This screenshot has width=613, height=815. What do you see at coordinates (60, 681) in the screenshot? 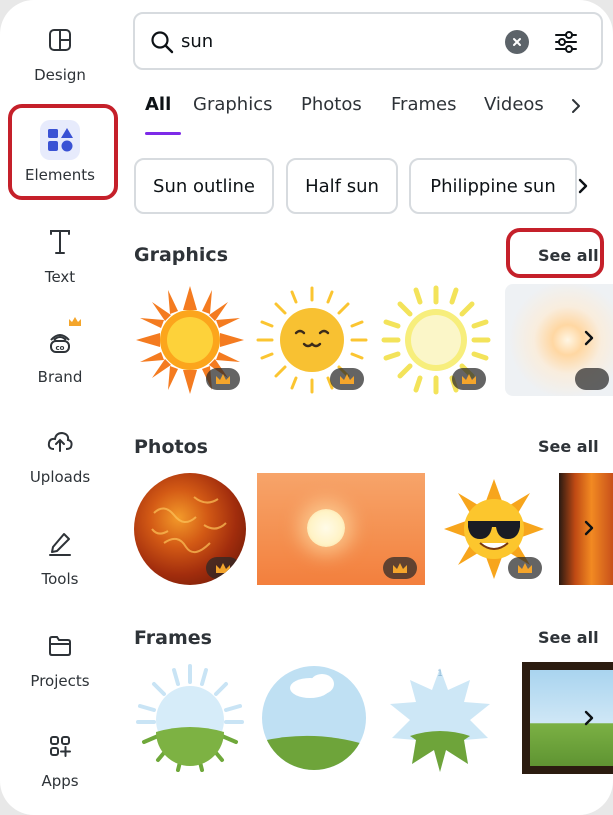
I see `sidebar-item-label: Projects` at bounding box center [60, 681].